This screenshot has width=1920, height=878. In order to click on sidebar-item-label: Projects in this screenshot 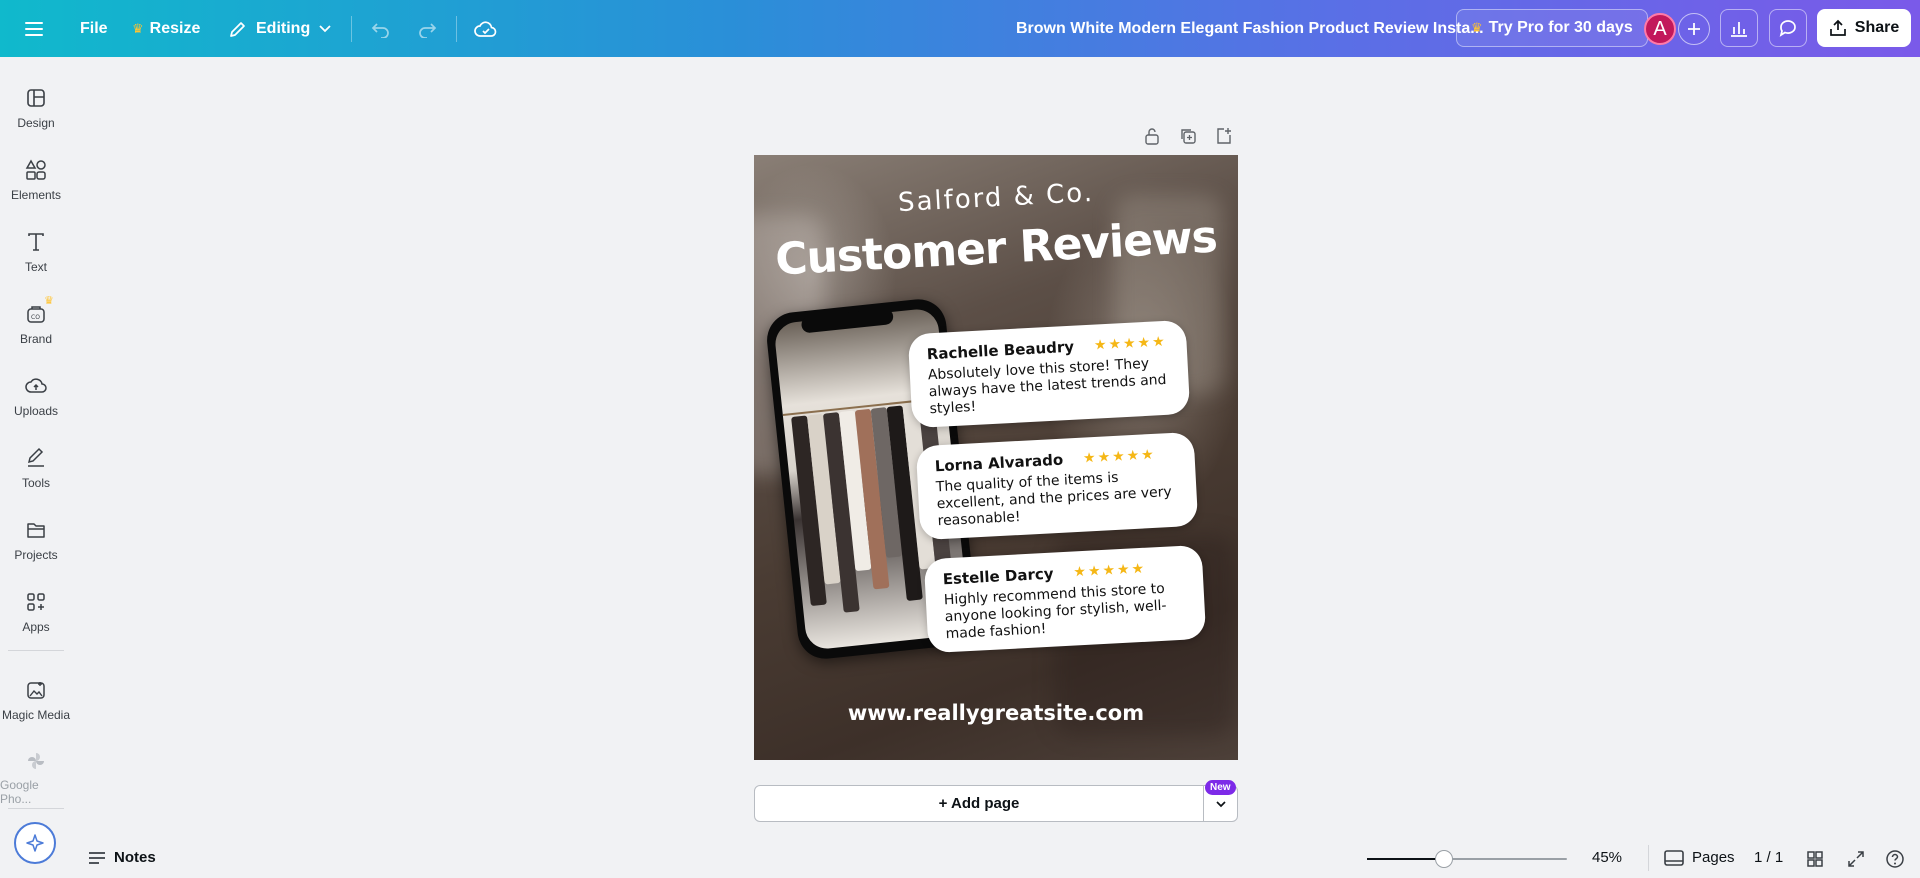, I will do `click(36, 555)`.